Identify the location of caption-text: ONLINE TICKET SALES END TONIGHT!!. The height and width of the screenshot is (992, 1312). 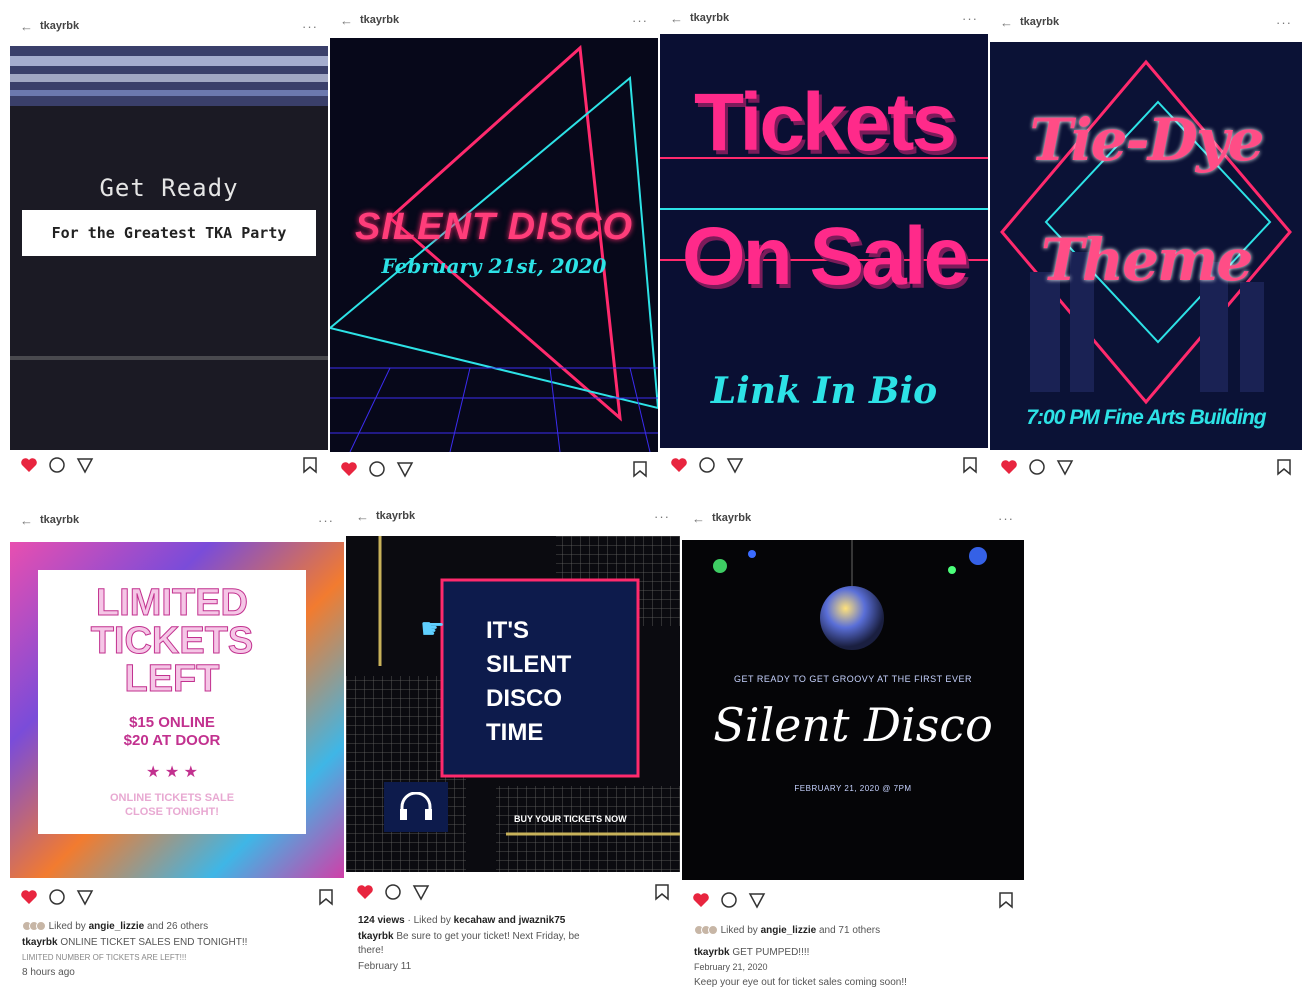
(154, 942).